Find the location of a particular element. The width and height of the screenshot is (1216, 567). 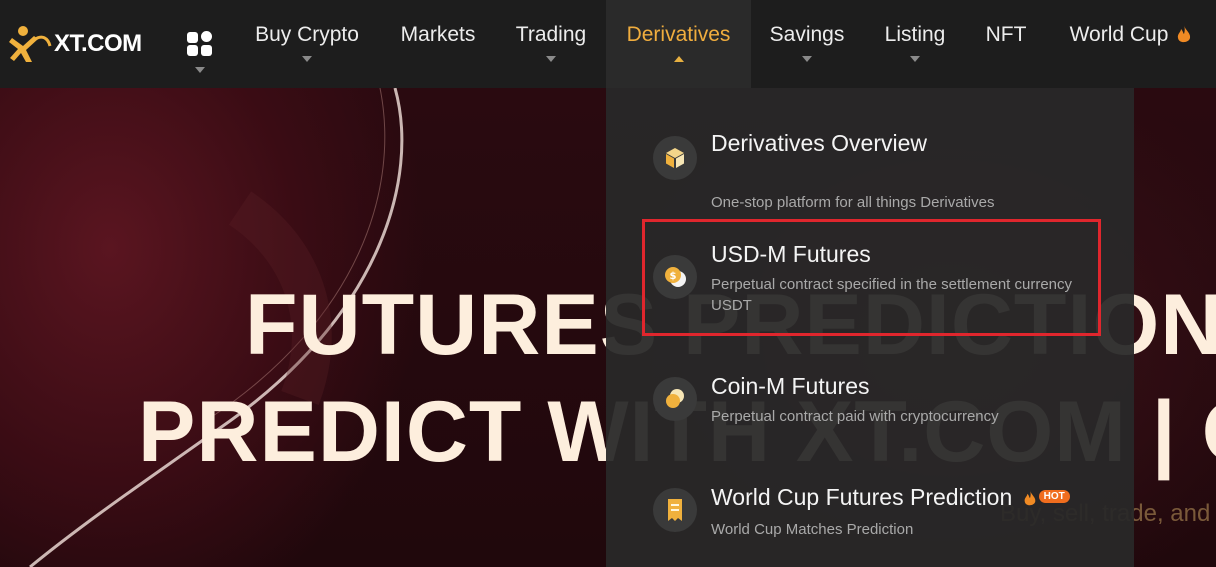

nav-label: Savings is located at coordinates (807, 34).